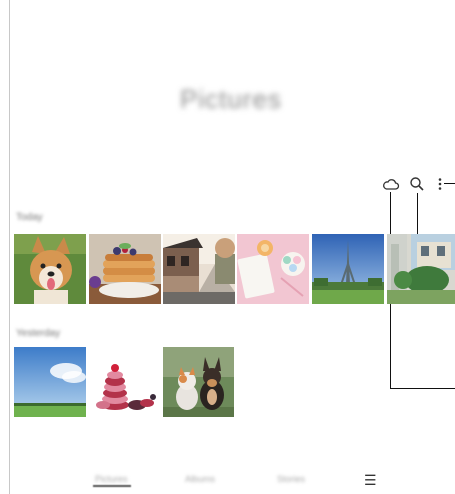  I want to click on sky-field-photo, so click(50, 382).